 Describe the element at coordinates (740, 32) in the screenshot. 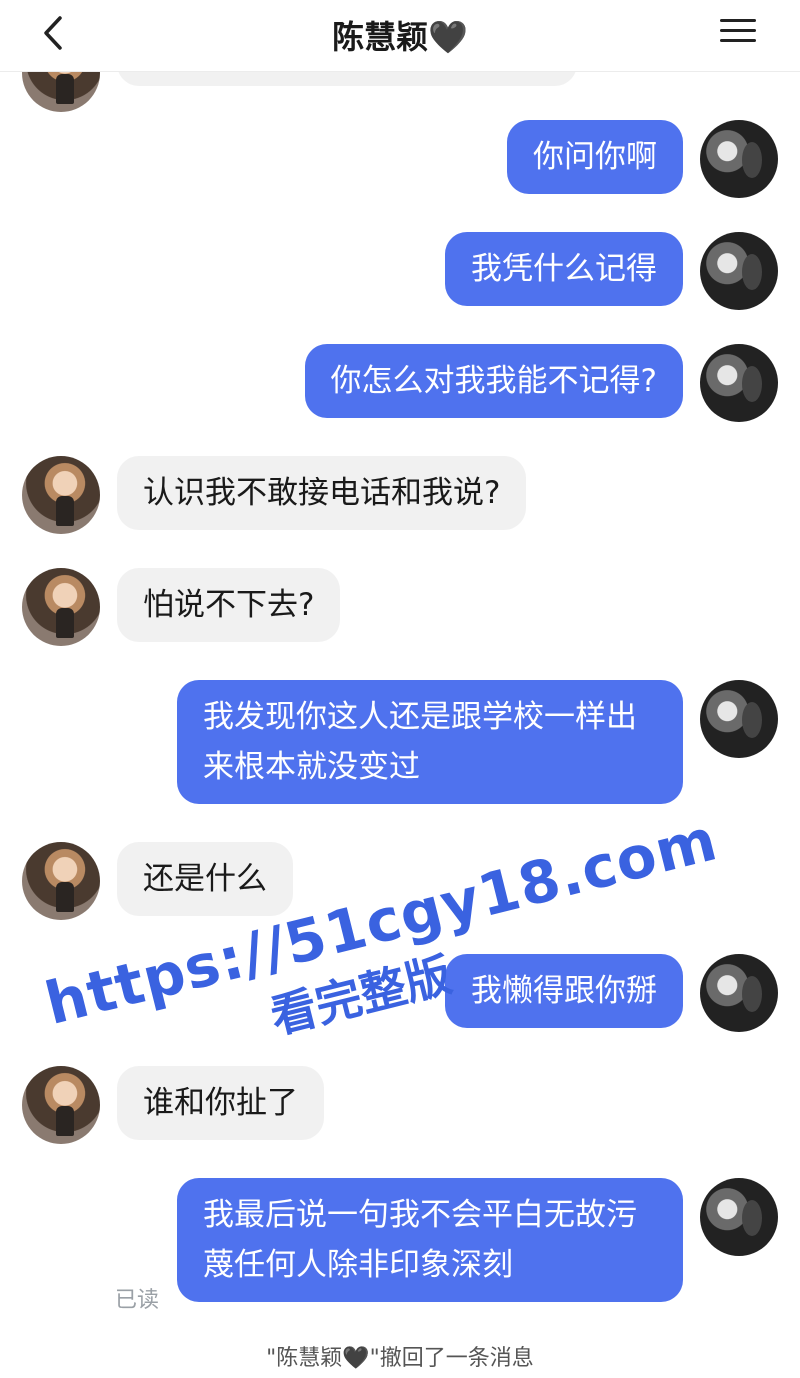

I see `menu-button` at that location.